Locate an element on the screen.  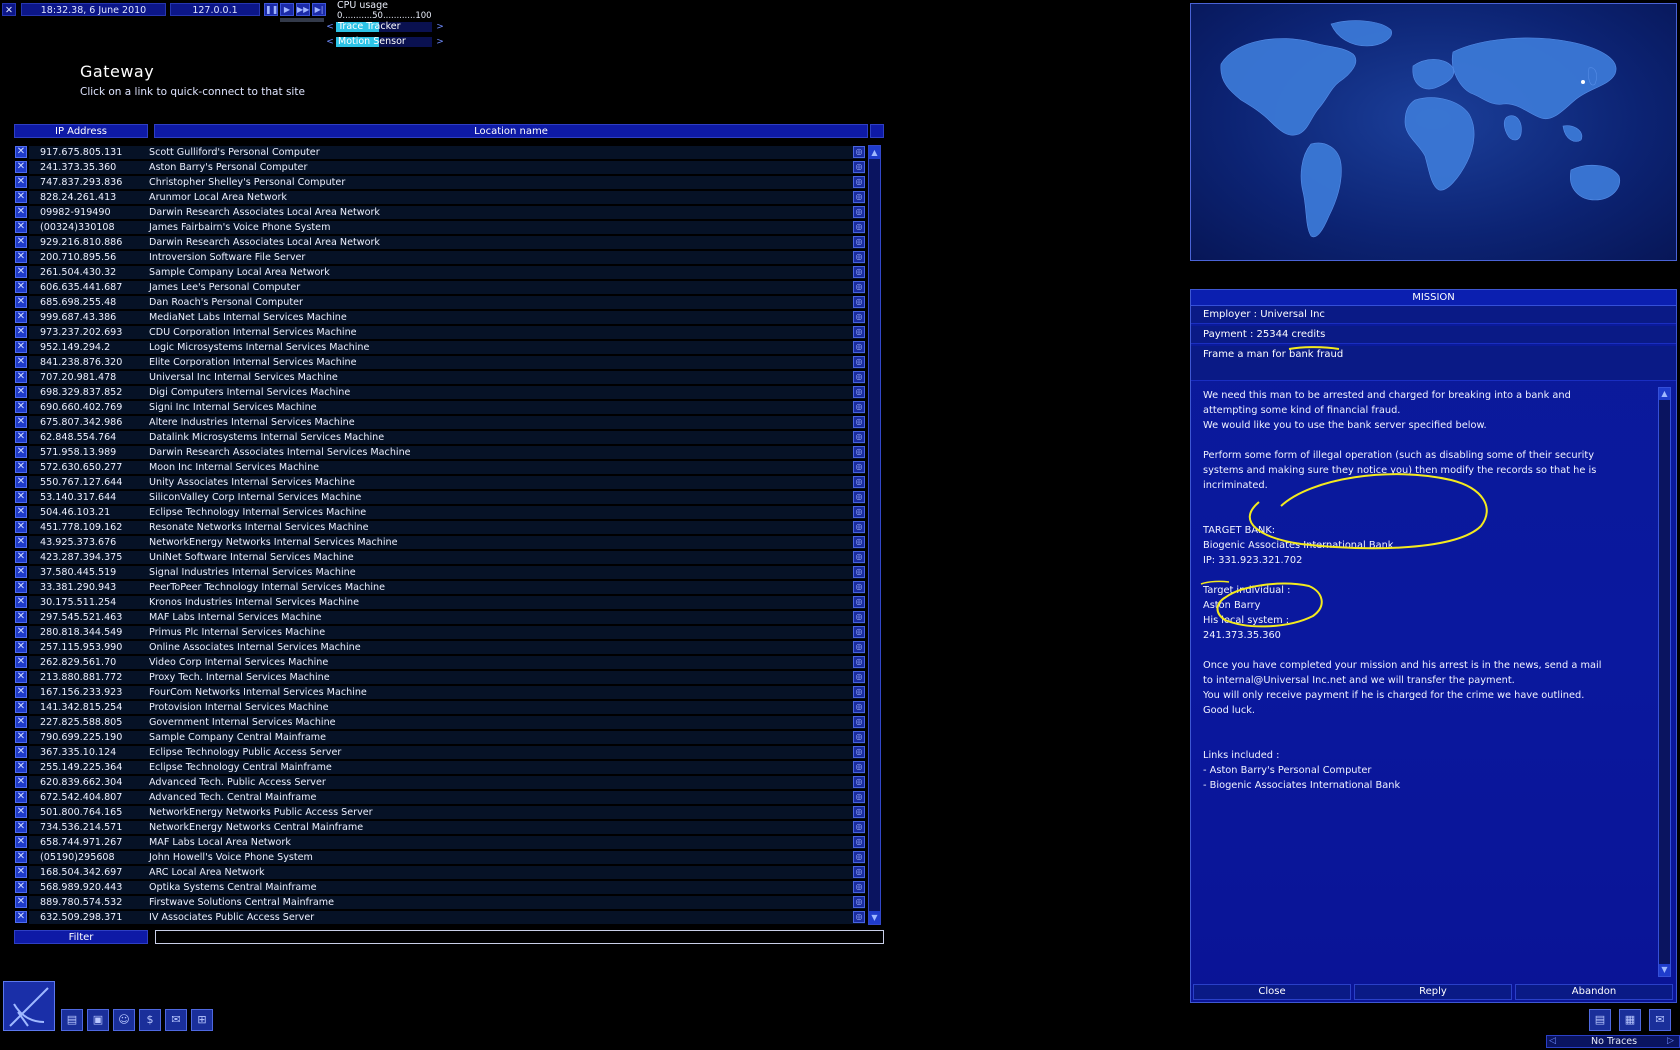
row-location: Optika Systems Central Mainframe is located at coordinates (233, 887).